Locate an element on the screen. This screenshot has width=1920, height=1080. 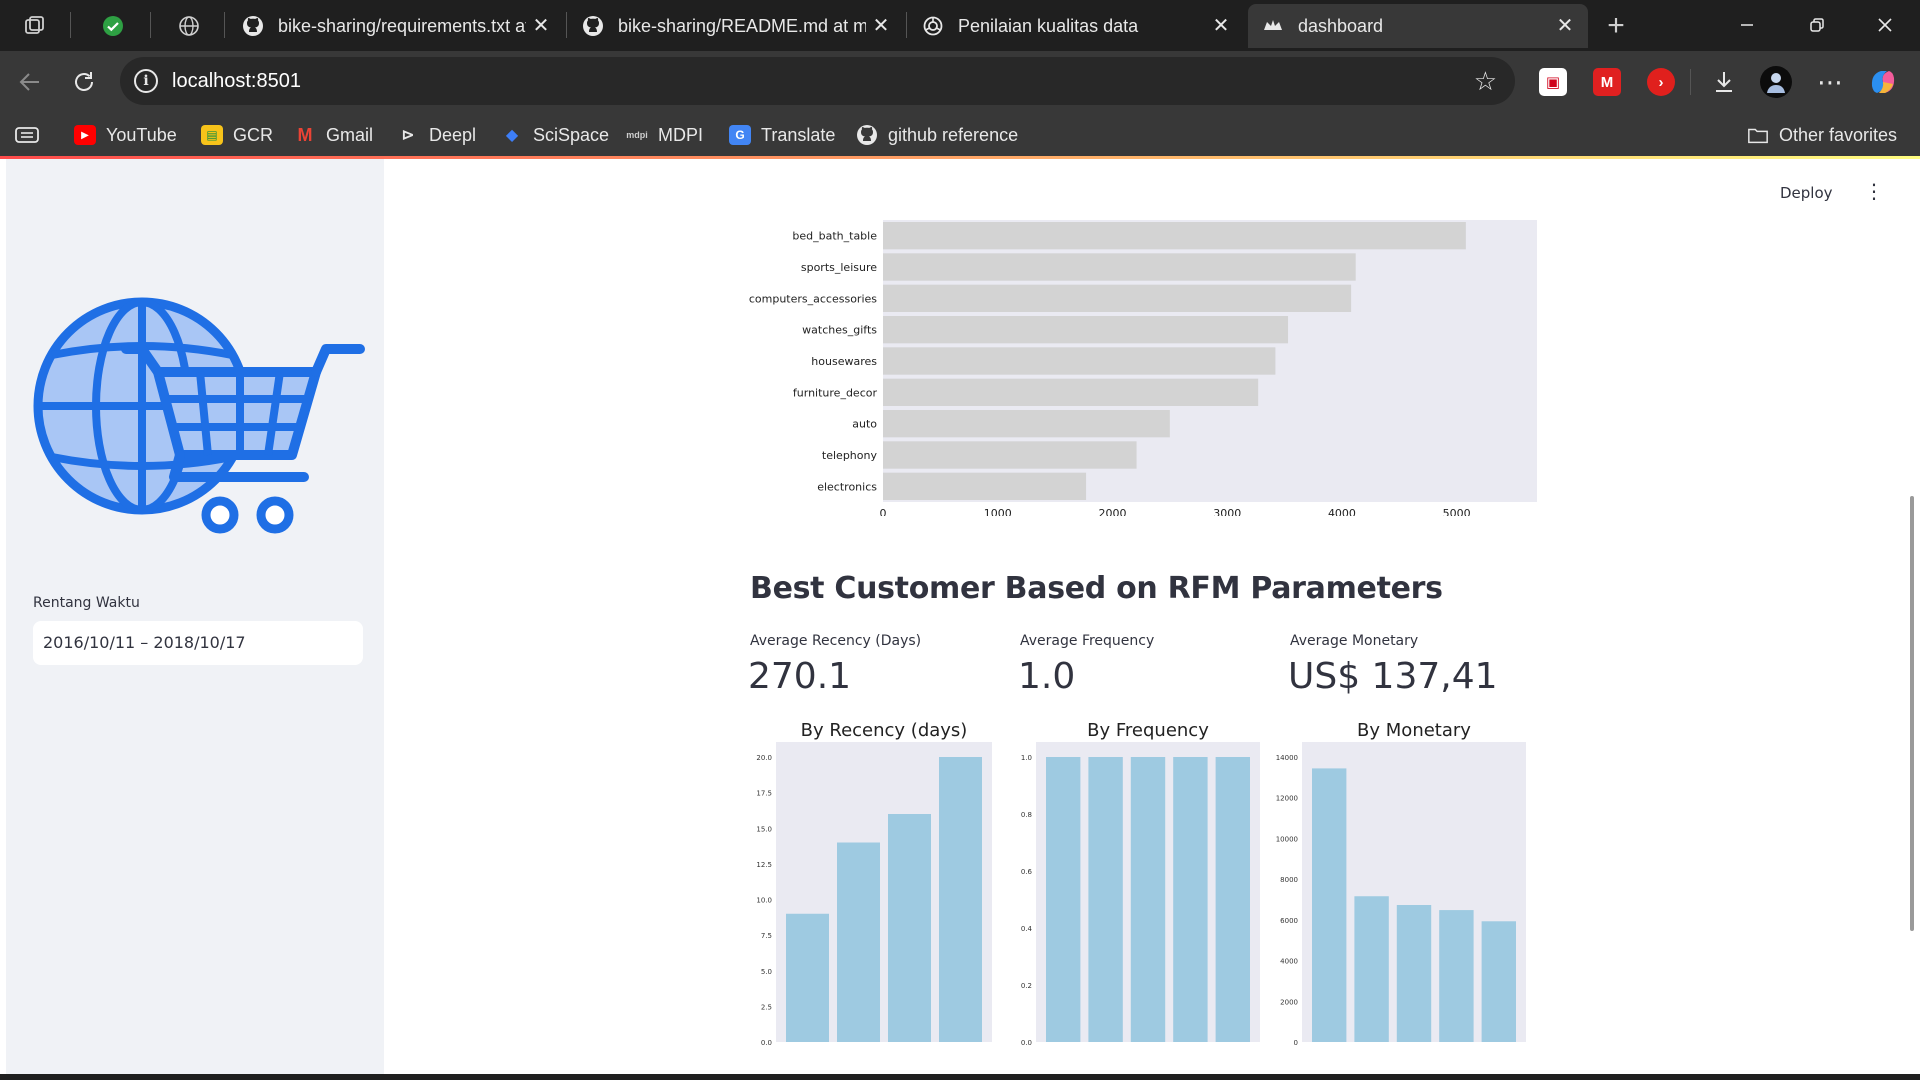
y-tick-label: 0.6 is located at coordinates (1027, 872).